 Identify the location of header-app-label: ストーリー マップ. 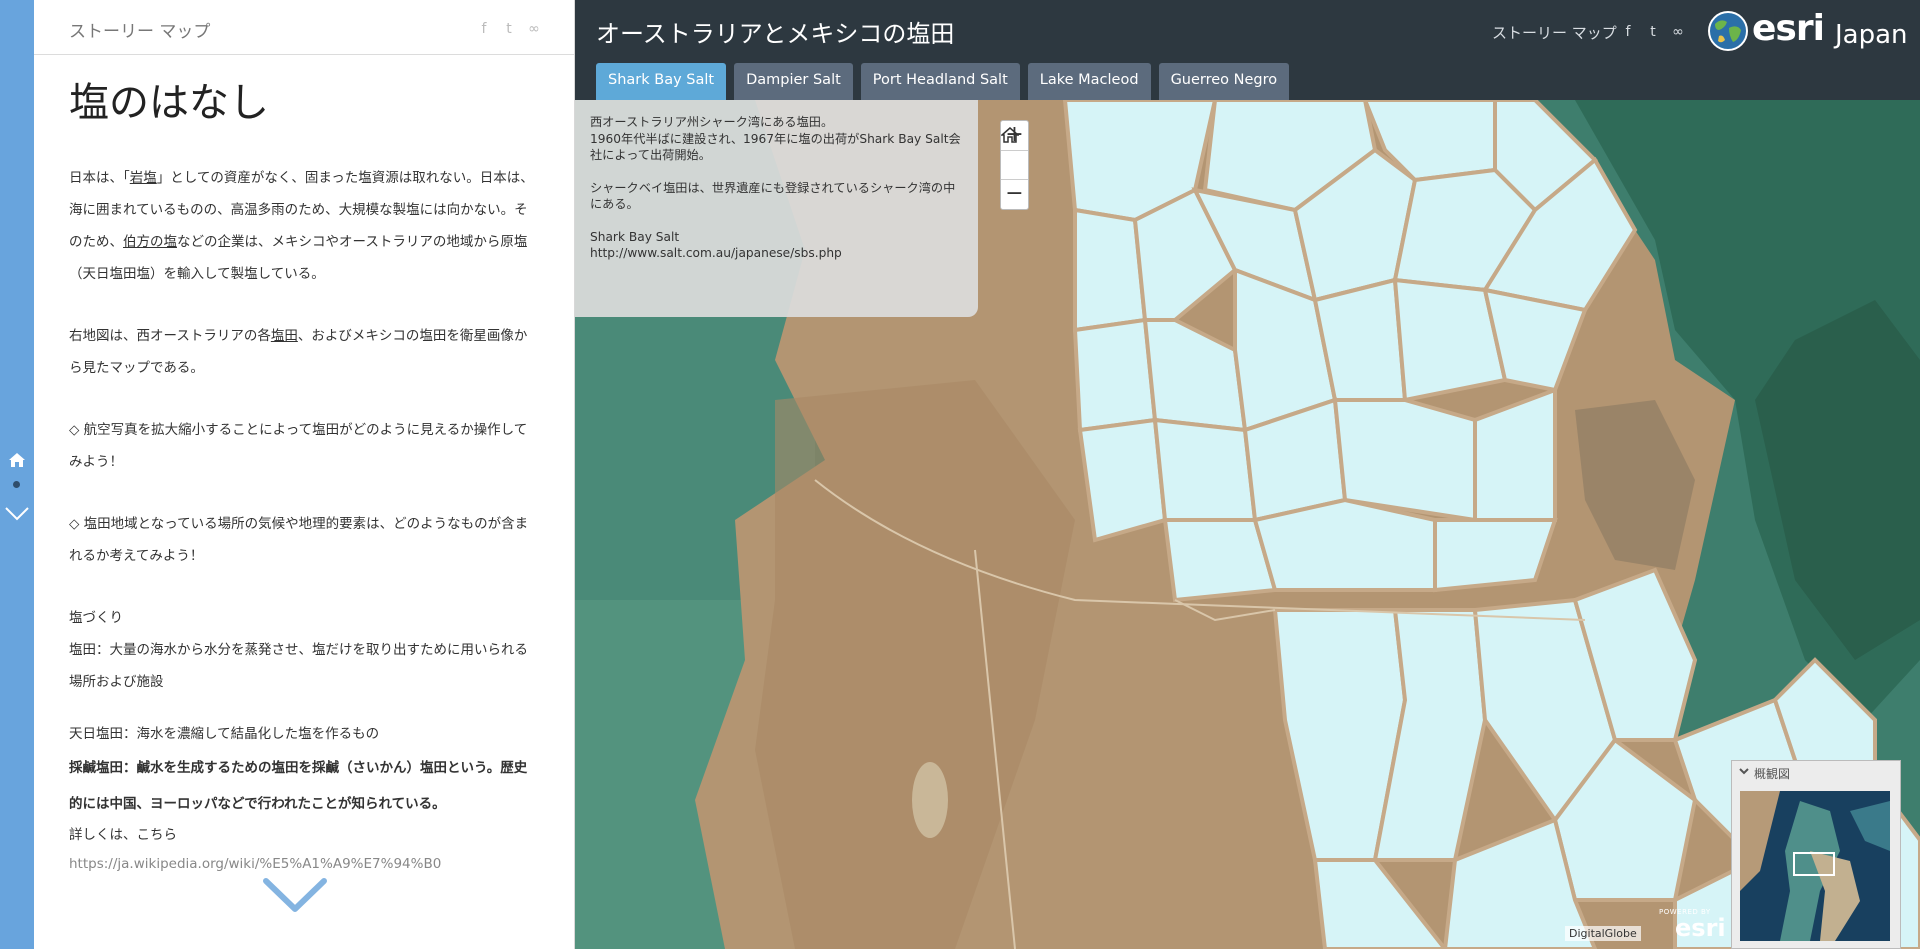
(1554, 33).